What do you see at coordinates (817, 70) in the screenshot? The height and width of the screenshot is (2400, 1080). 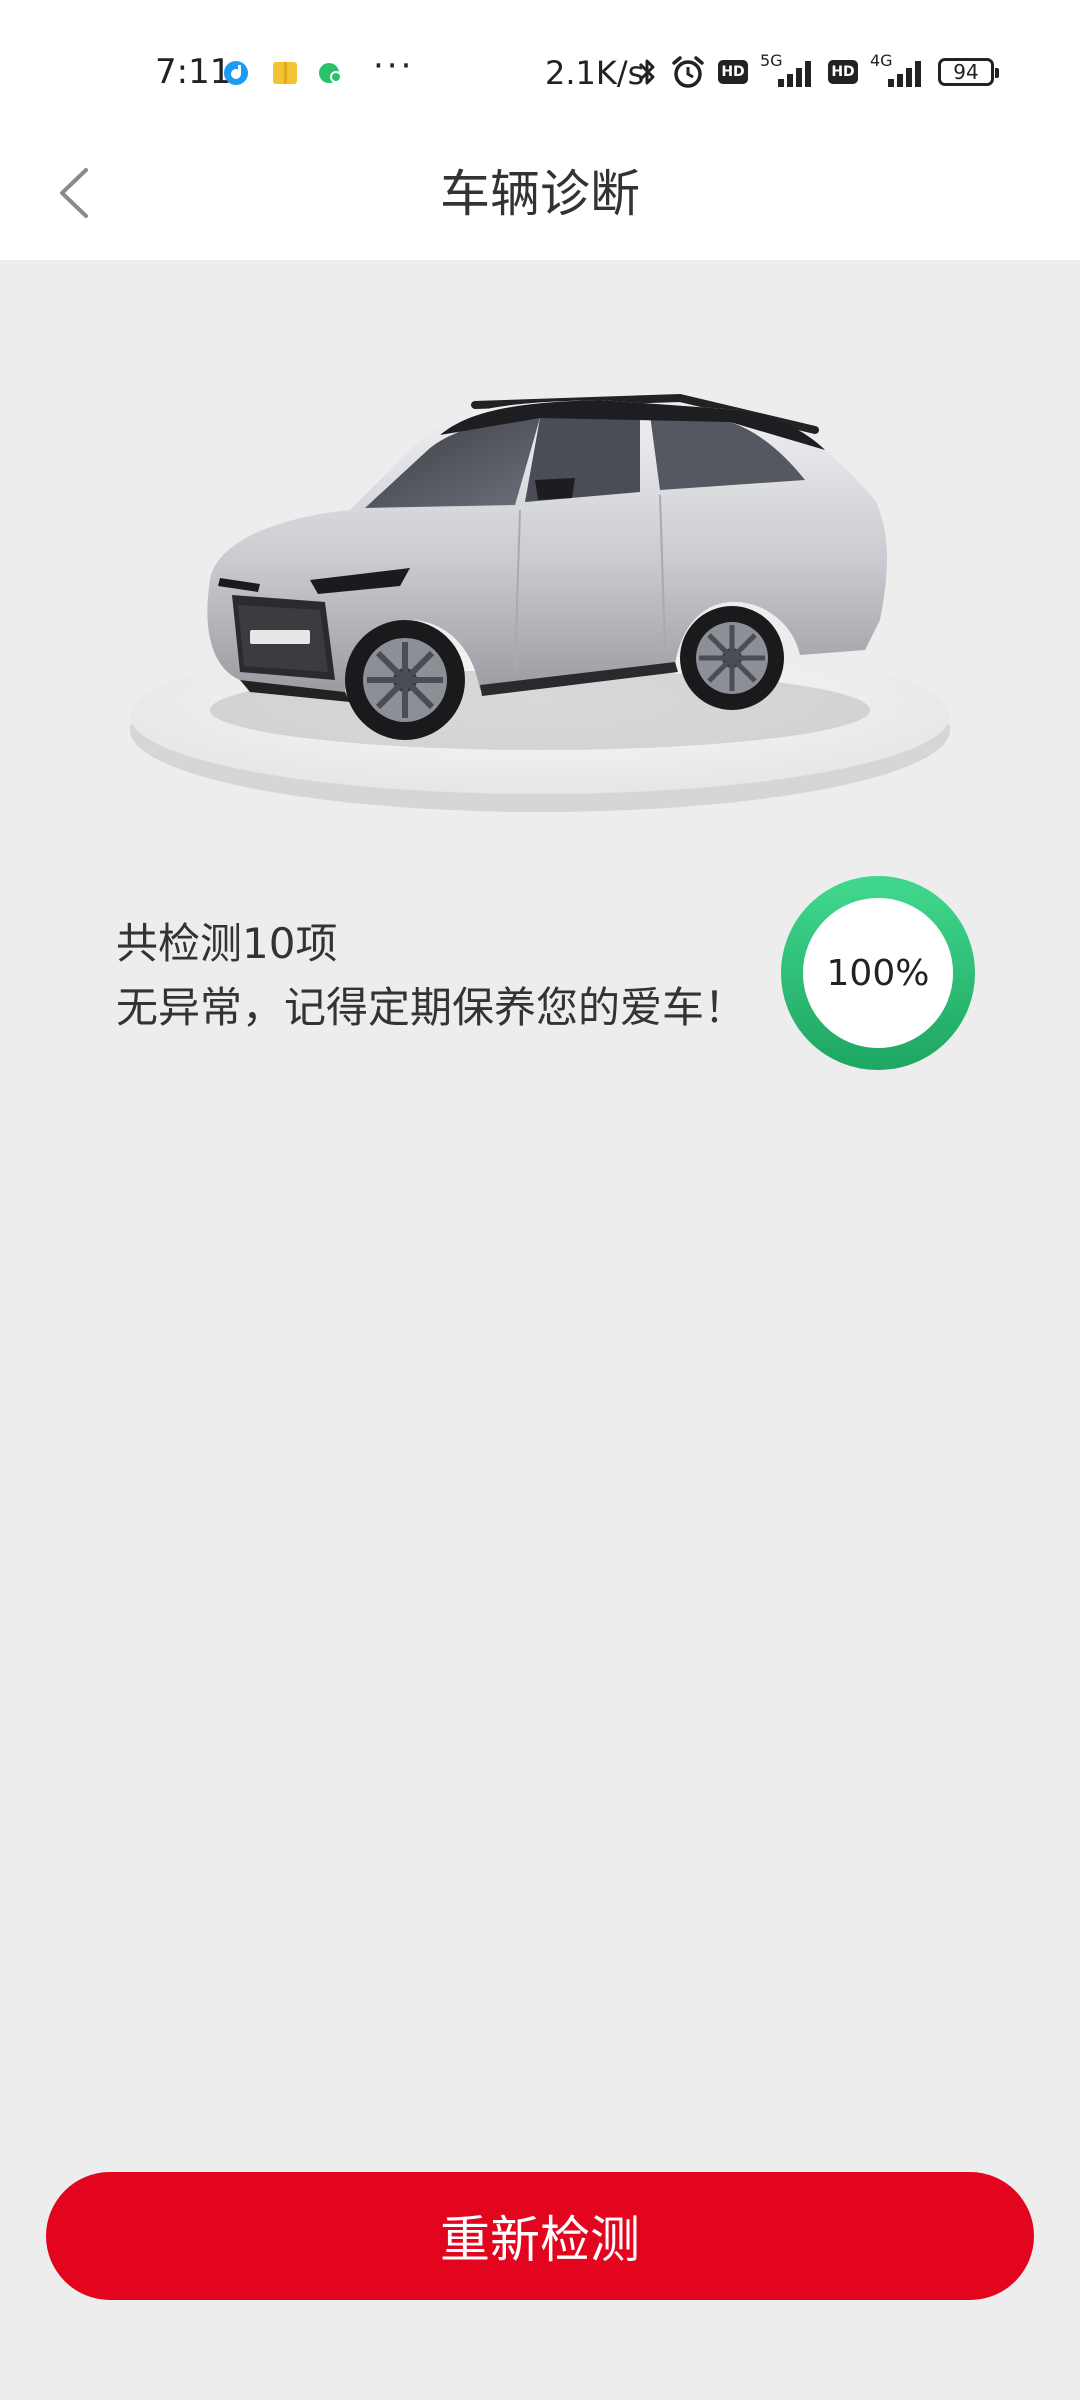 I see `status-icons: HD 5G HD 4G 94` at bounding box center [817, 70].